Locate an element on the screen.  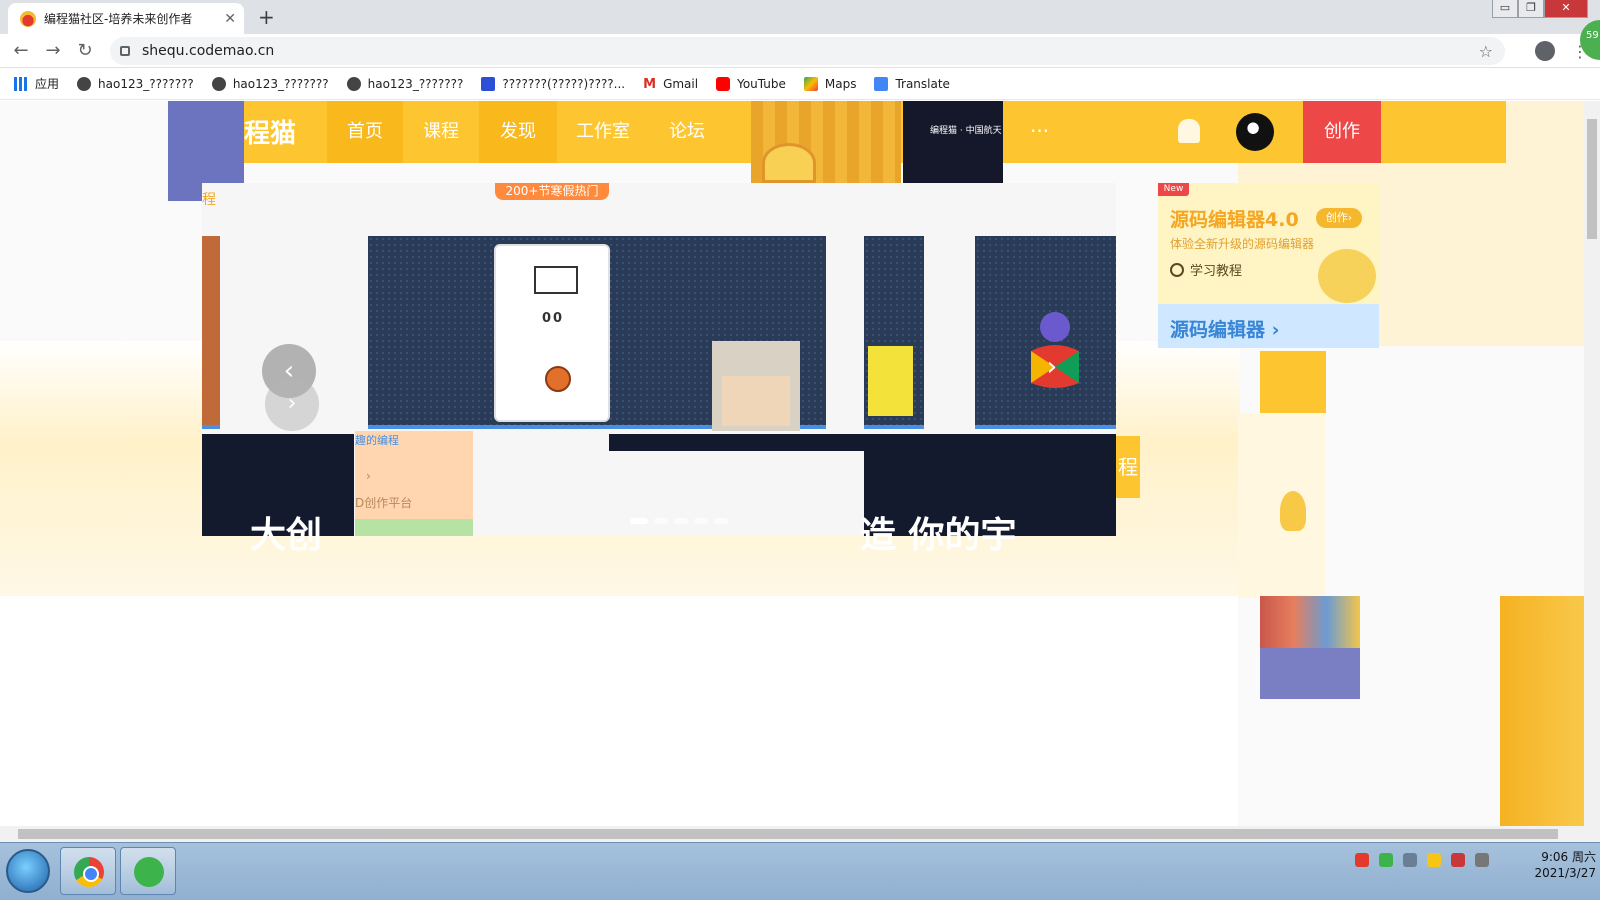
nav-course: 课程 is located at coordinates (441, 132).